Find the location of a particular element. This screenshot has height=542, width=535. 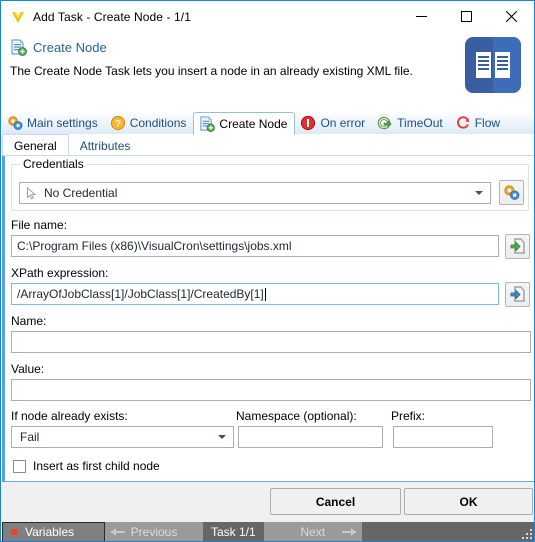

tab-label: Conditions is located at coordinates (158, 123).